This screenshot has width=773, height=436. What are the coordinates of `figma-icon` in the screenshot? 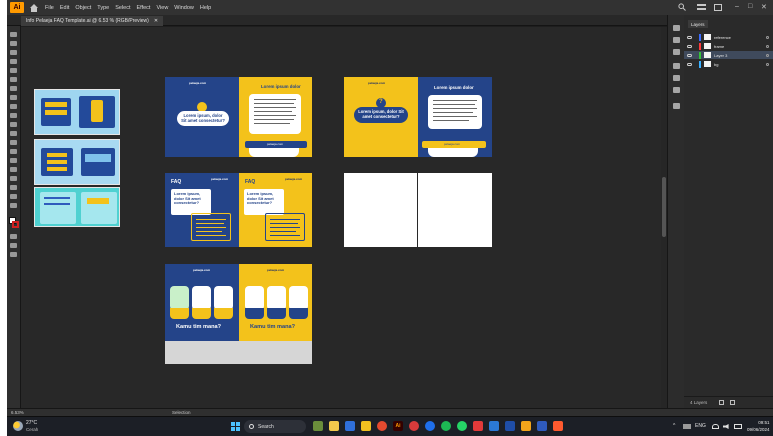 It's located at (558, 426).